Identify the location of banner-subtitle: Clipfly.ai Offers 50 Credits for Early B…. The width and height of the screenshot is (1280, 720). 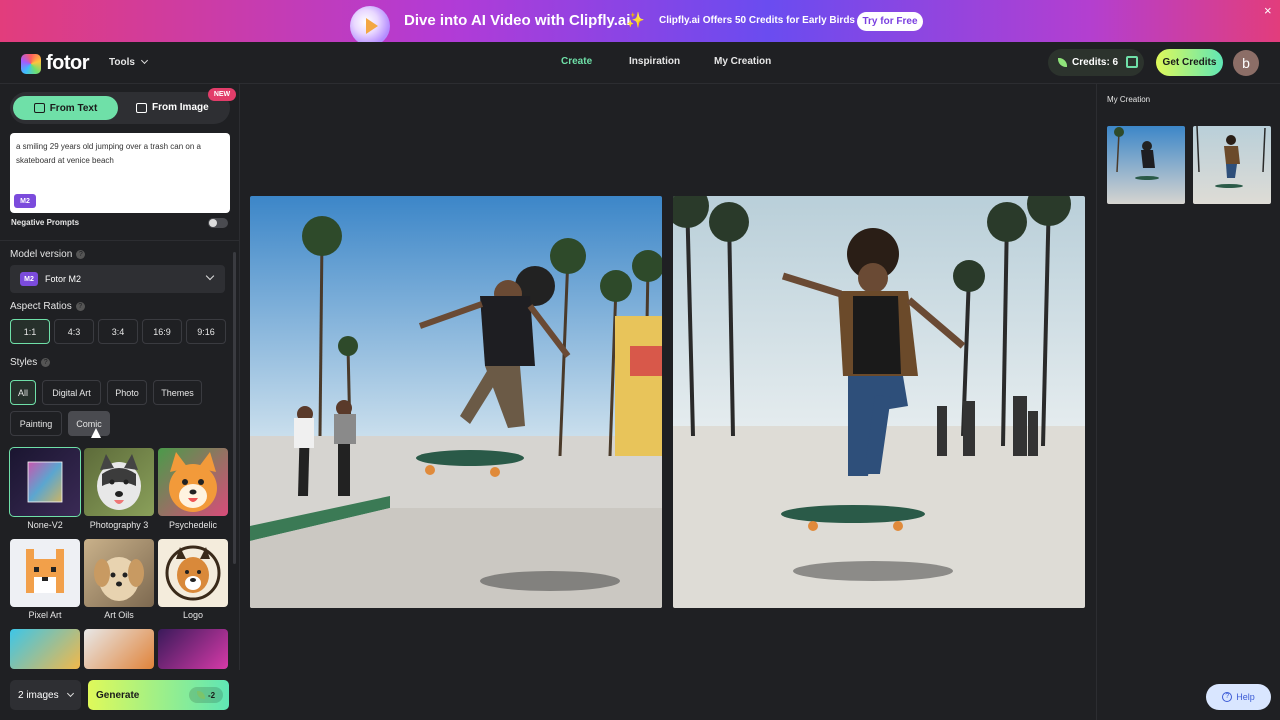
(757, 20).